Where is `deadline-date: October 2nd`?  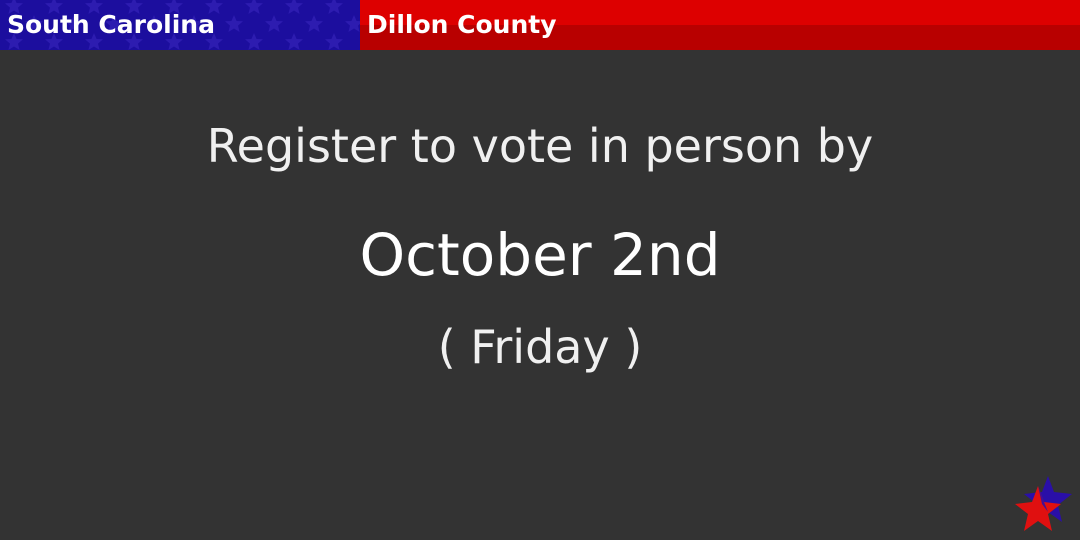 deadline-date: October 2nd is located at coordinates (540, 255).